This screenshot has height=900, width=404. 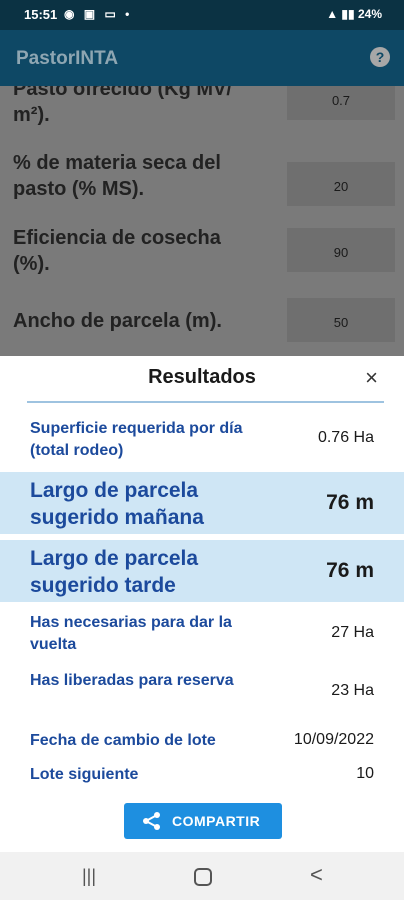 I want to click on help-icon: ?, so click(x=380, y=57).